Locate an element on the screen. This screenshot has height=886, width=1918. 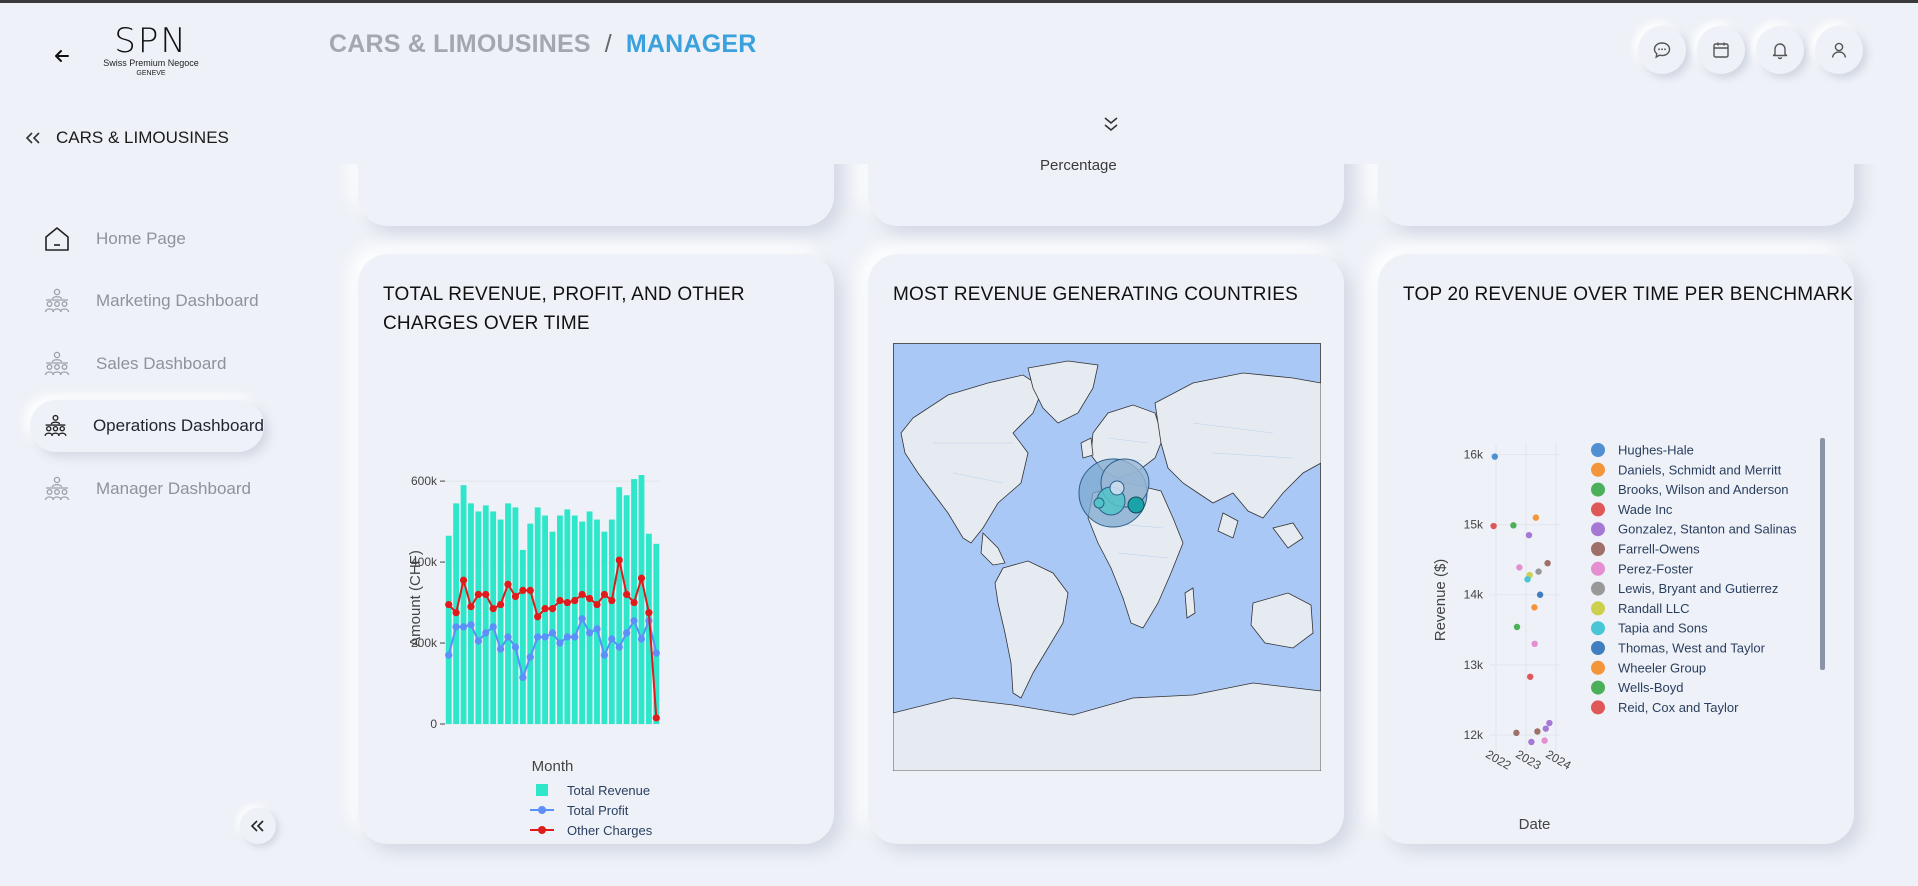
spn-logo: SPN Swiss Premium Negoce GENEVE is located at coordinates (151, 51).